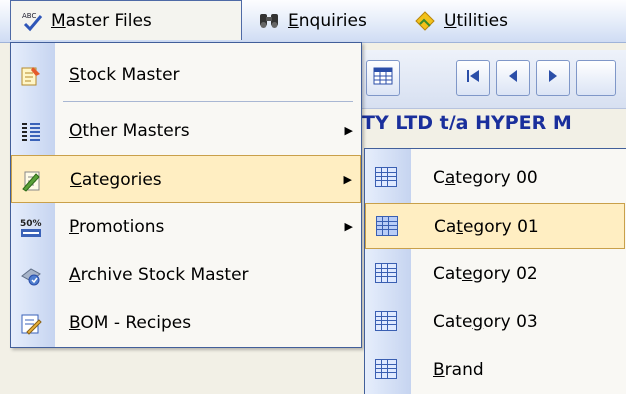 The height and width of the screenshot is (394, 626). I want to click on archive-icon, so click(31, 276).